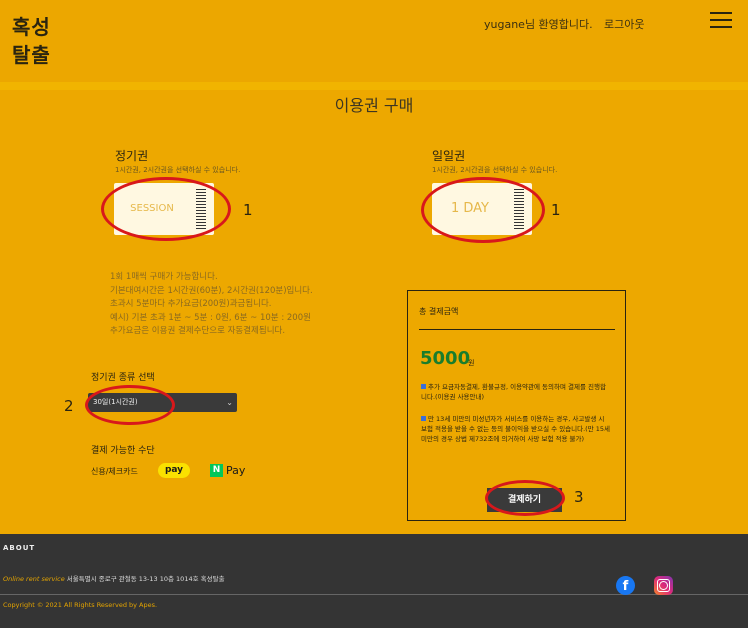 This screenshot has width=748, height=628. I want to click on npay-button: N Pay, so click(227, 470).